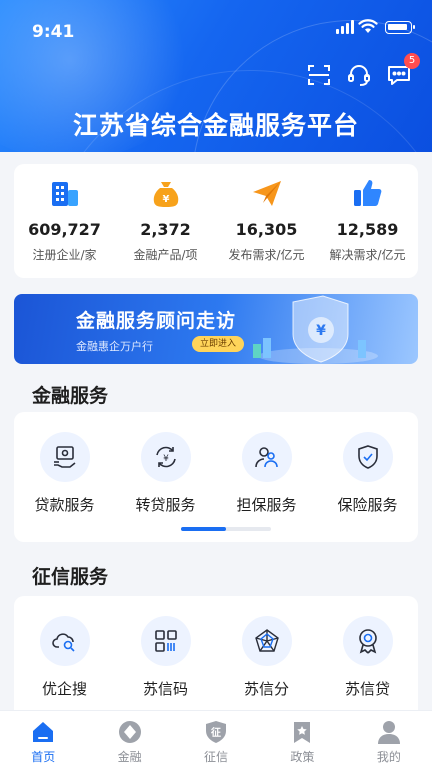 This screenshot has height=768, width=432. I want to click on stat-label: 注册企业/家, so click(64, 255).